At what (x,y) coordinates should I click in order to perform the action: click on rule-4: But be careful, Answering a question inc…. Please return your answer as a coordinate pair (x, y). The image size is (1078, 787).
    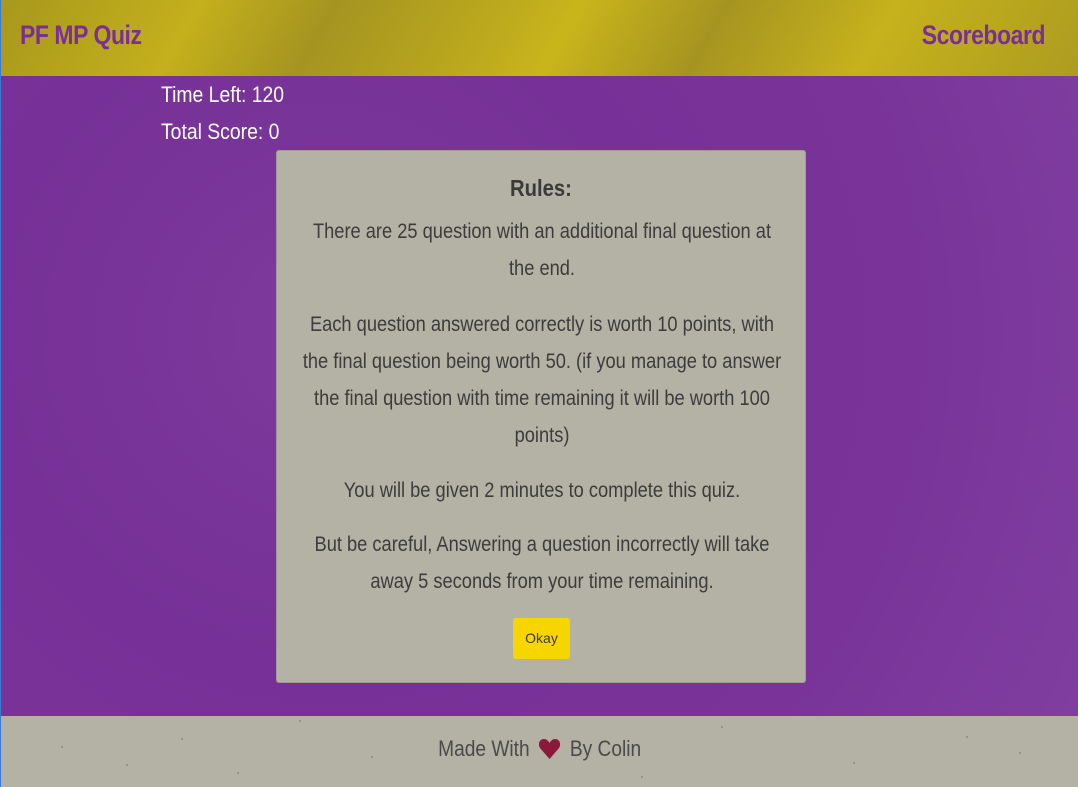
    Looking at the image, I should click on (542, 563).